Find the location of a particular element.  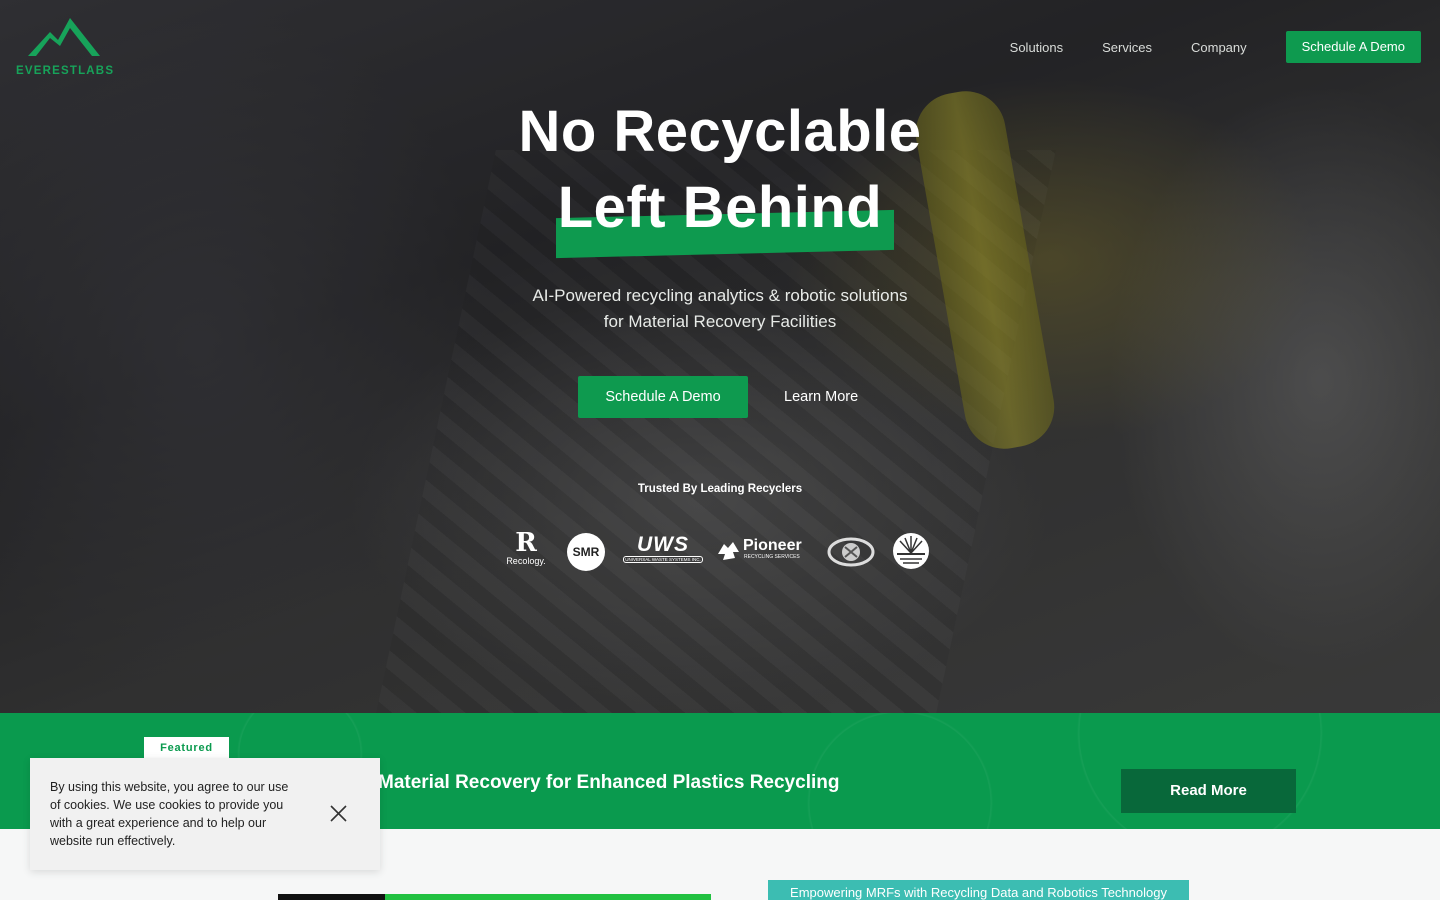

sunburst-logo-icon is located at coordinates (911, 553).